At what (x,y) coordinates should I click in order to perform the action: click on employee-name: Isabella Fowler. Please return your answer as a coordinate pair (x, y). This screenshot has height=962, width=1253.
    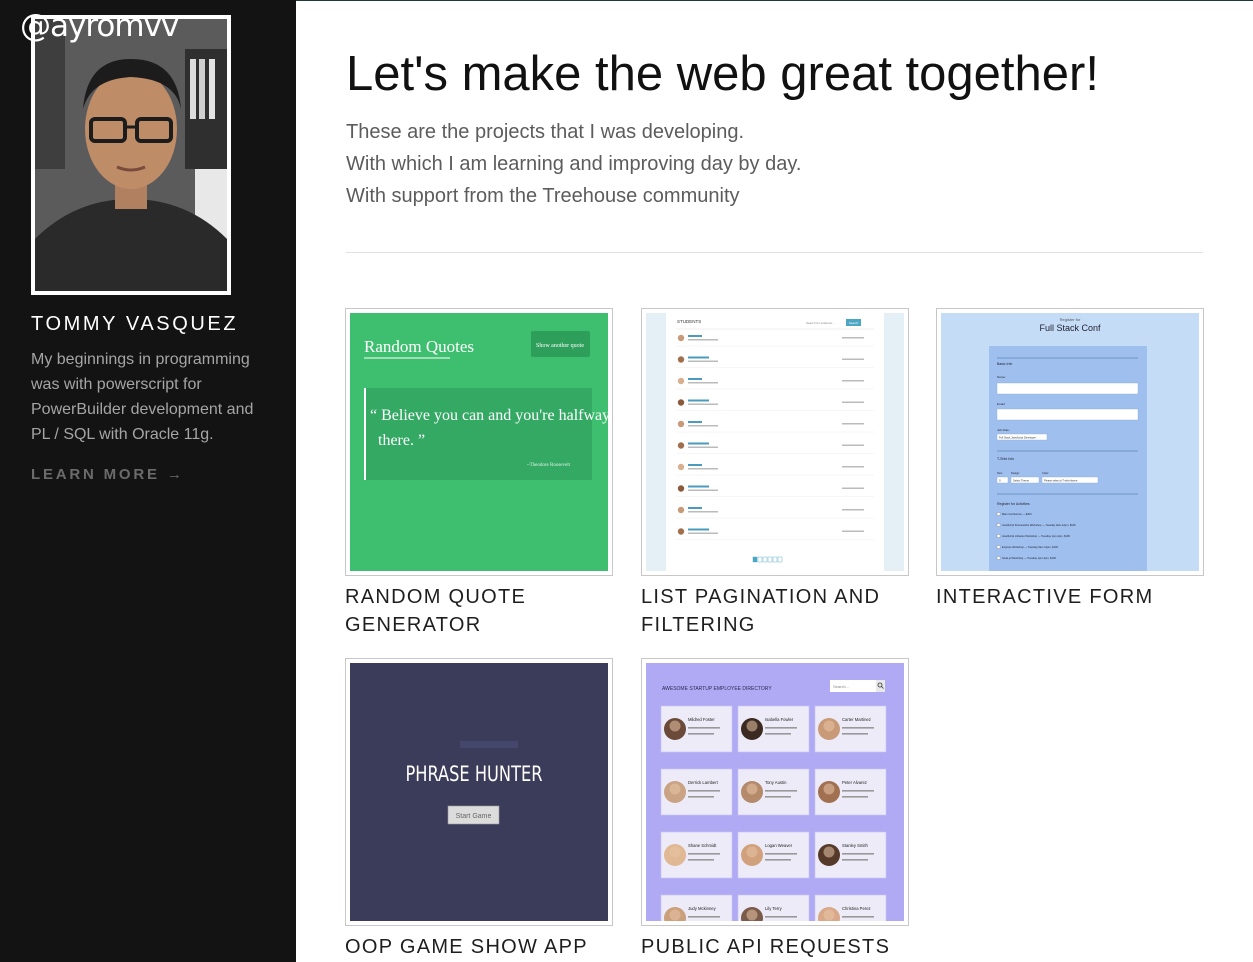
    Looking at the image, I should click on (779, 719).